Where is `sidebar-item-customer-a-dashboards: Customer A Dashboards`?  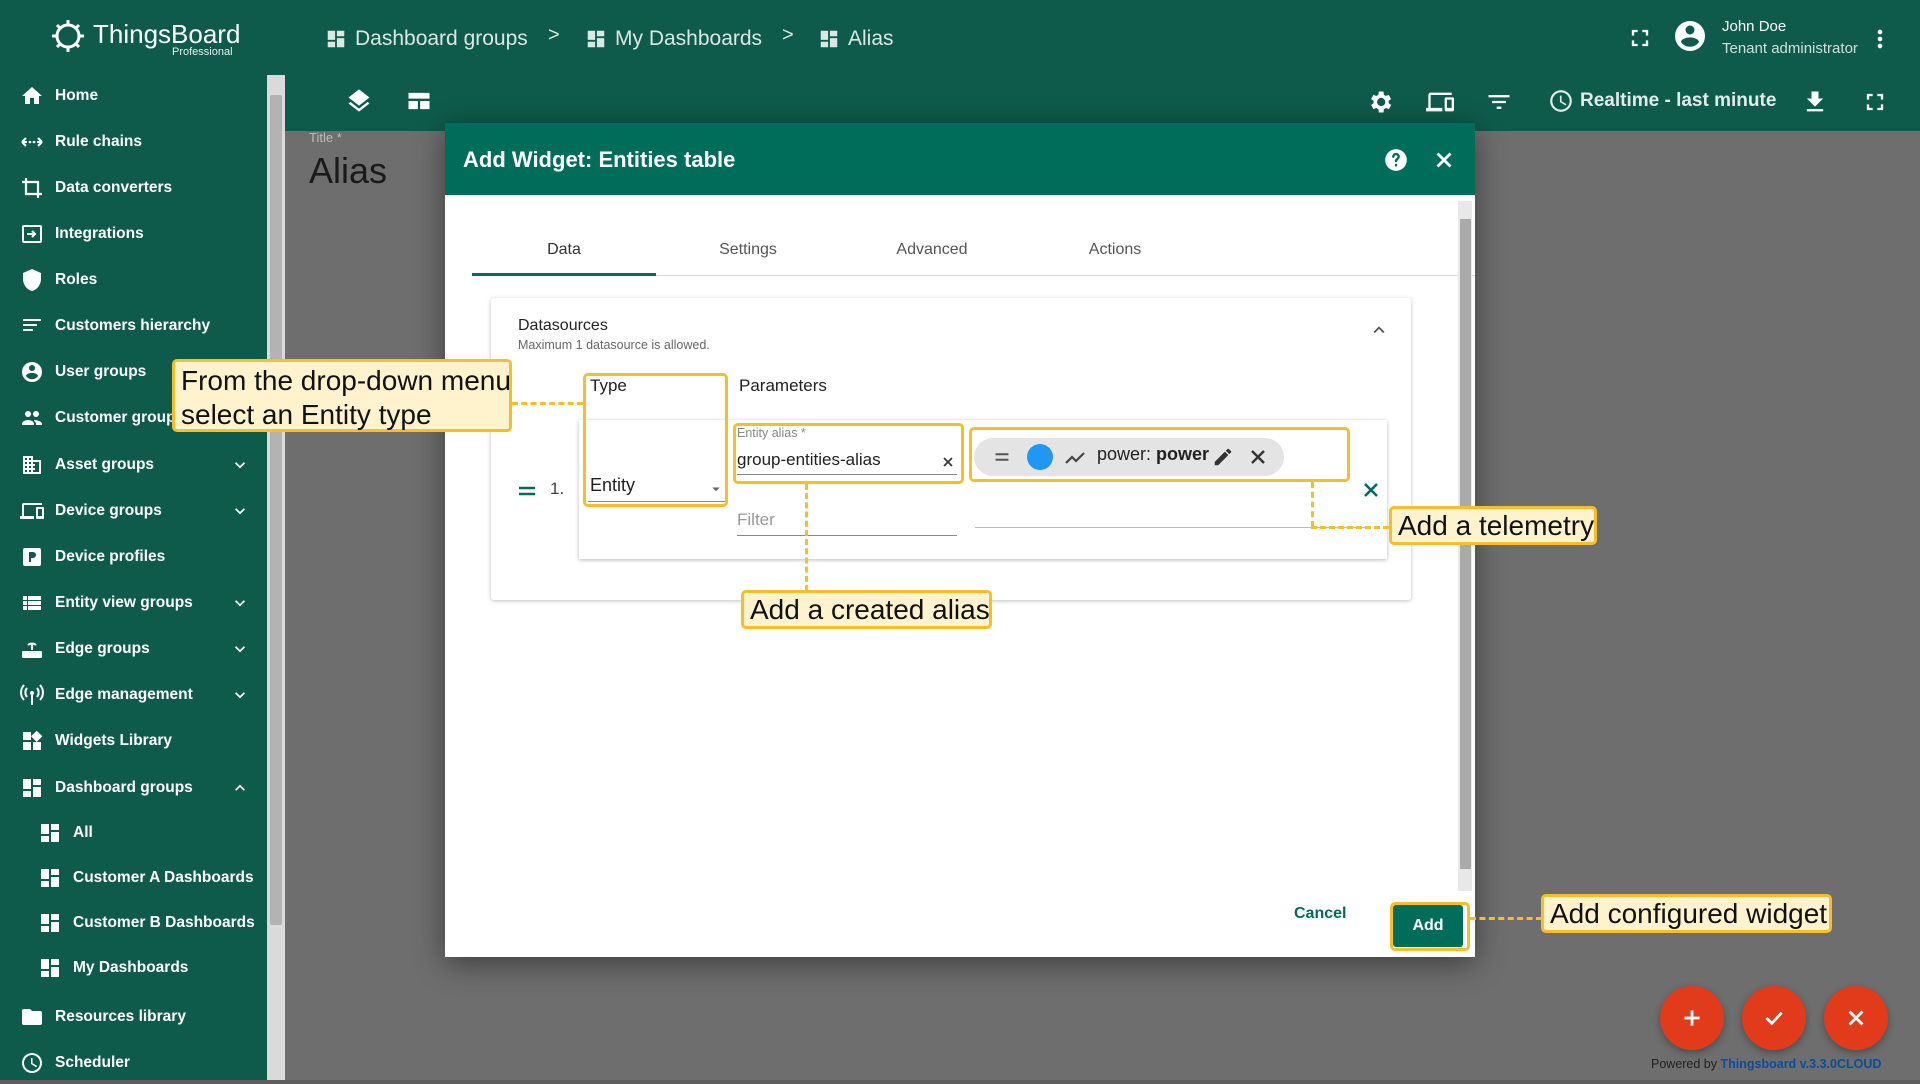 sidebar-item-customer-a-dashboards: Customer A Dashboards is located at coordinates (133, 878).